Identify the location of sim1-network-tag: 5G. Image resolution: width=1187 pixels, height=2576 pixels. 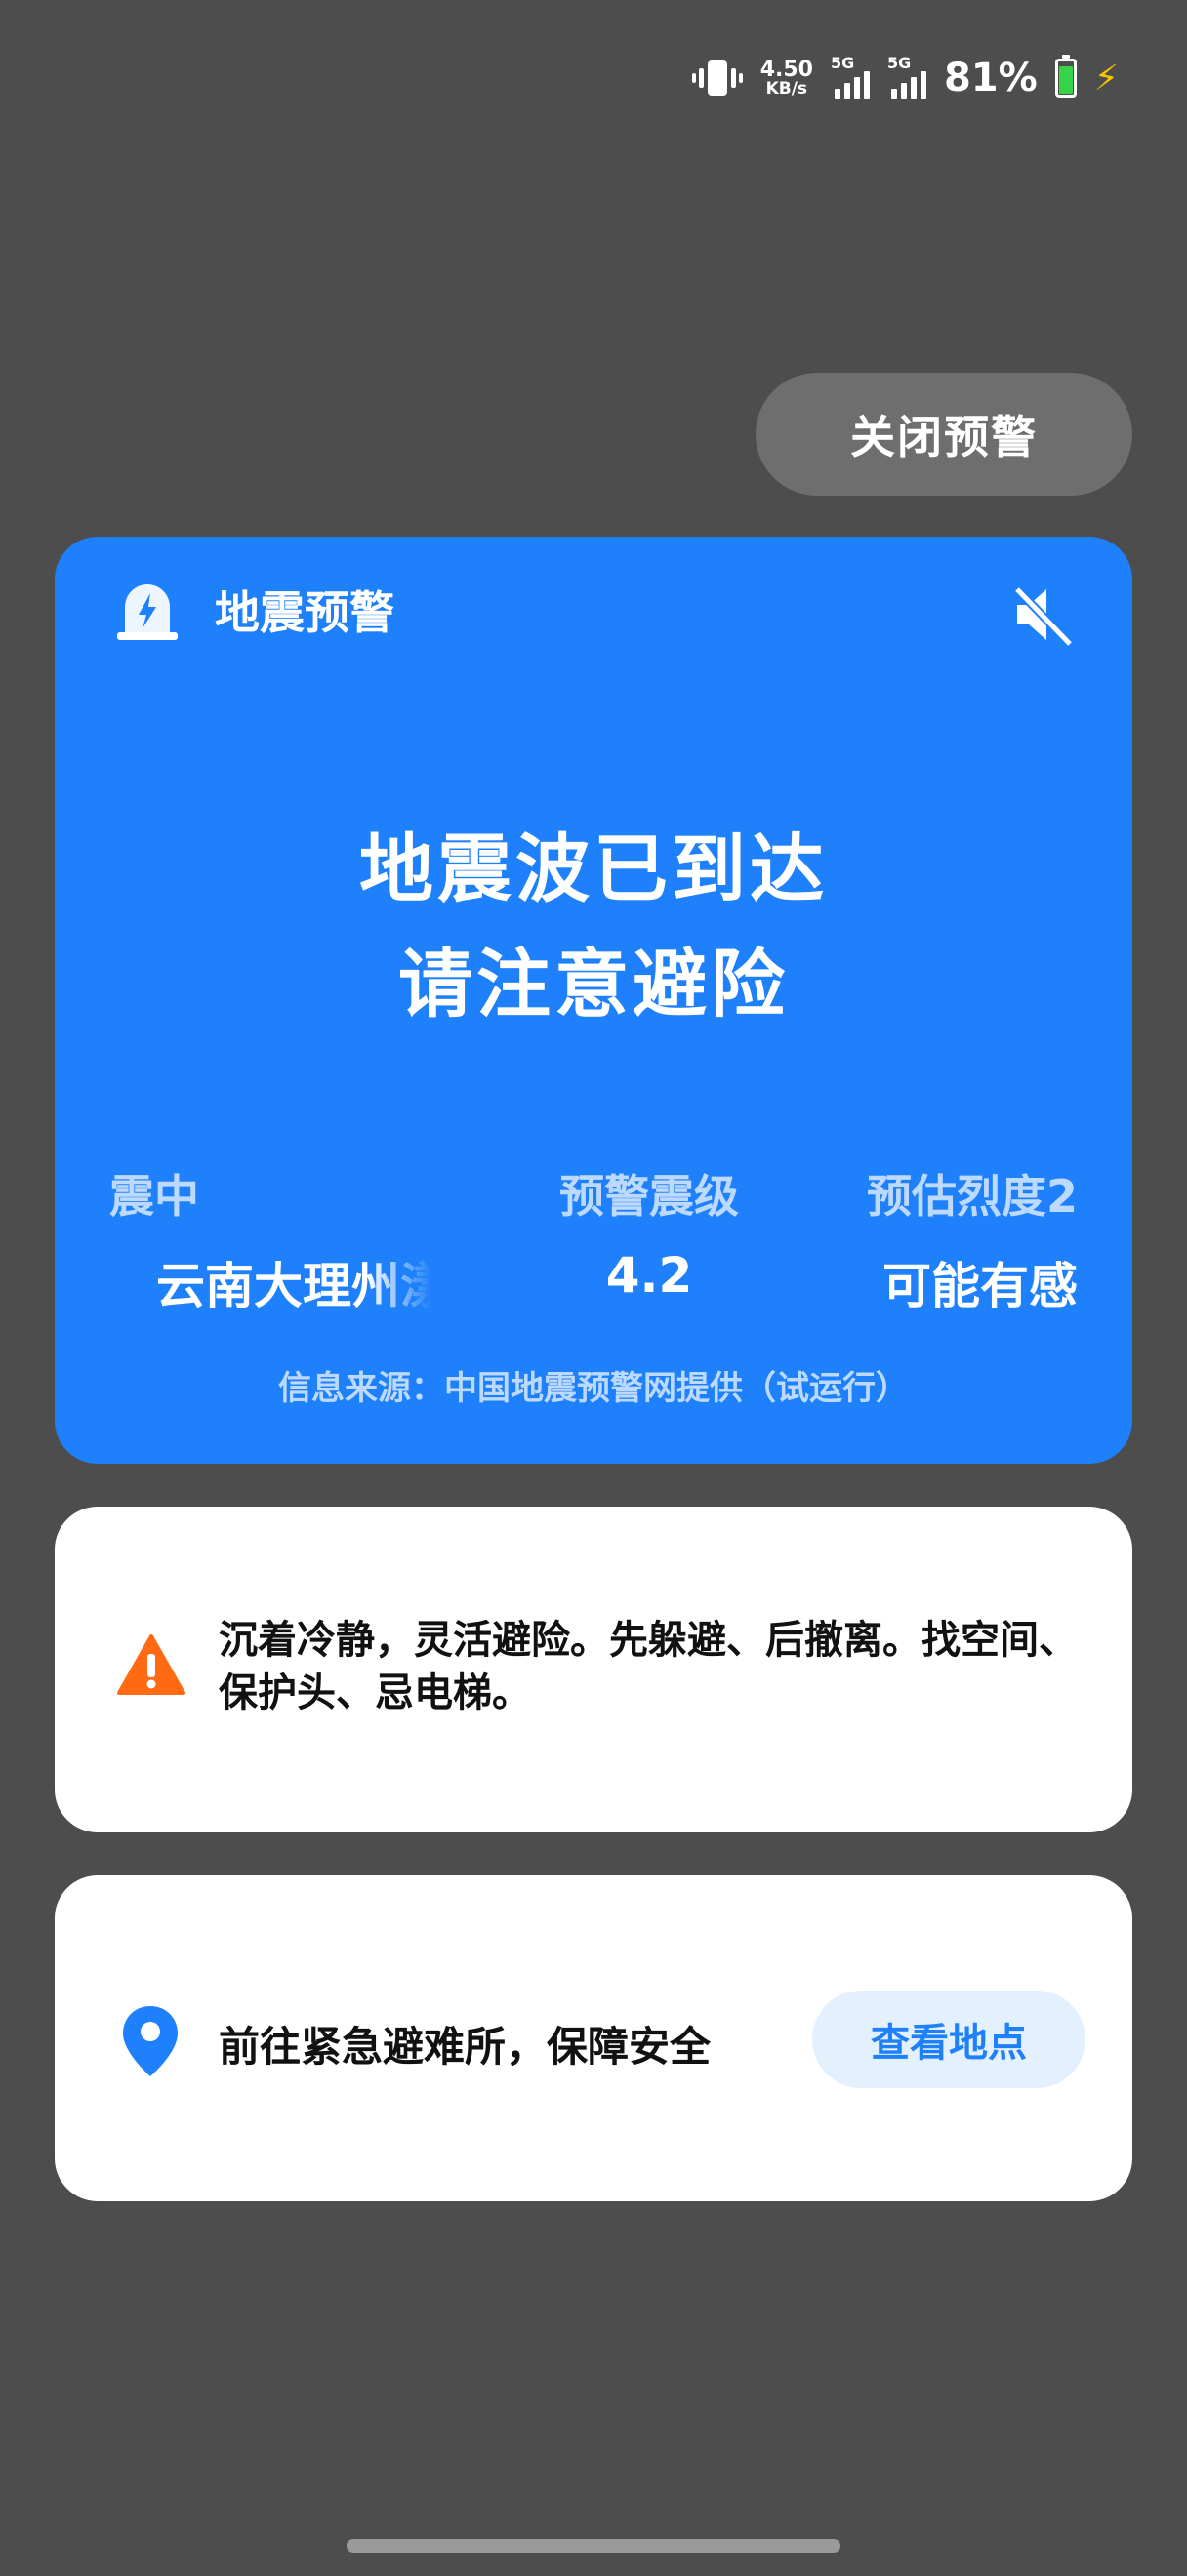
(842, 63).